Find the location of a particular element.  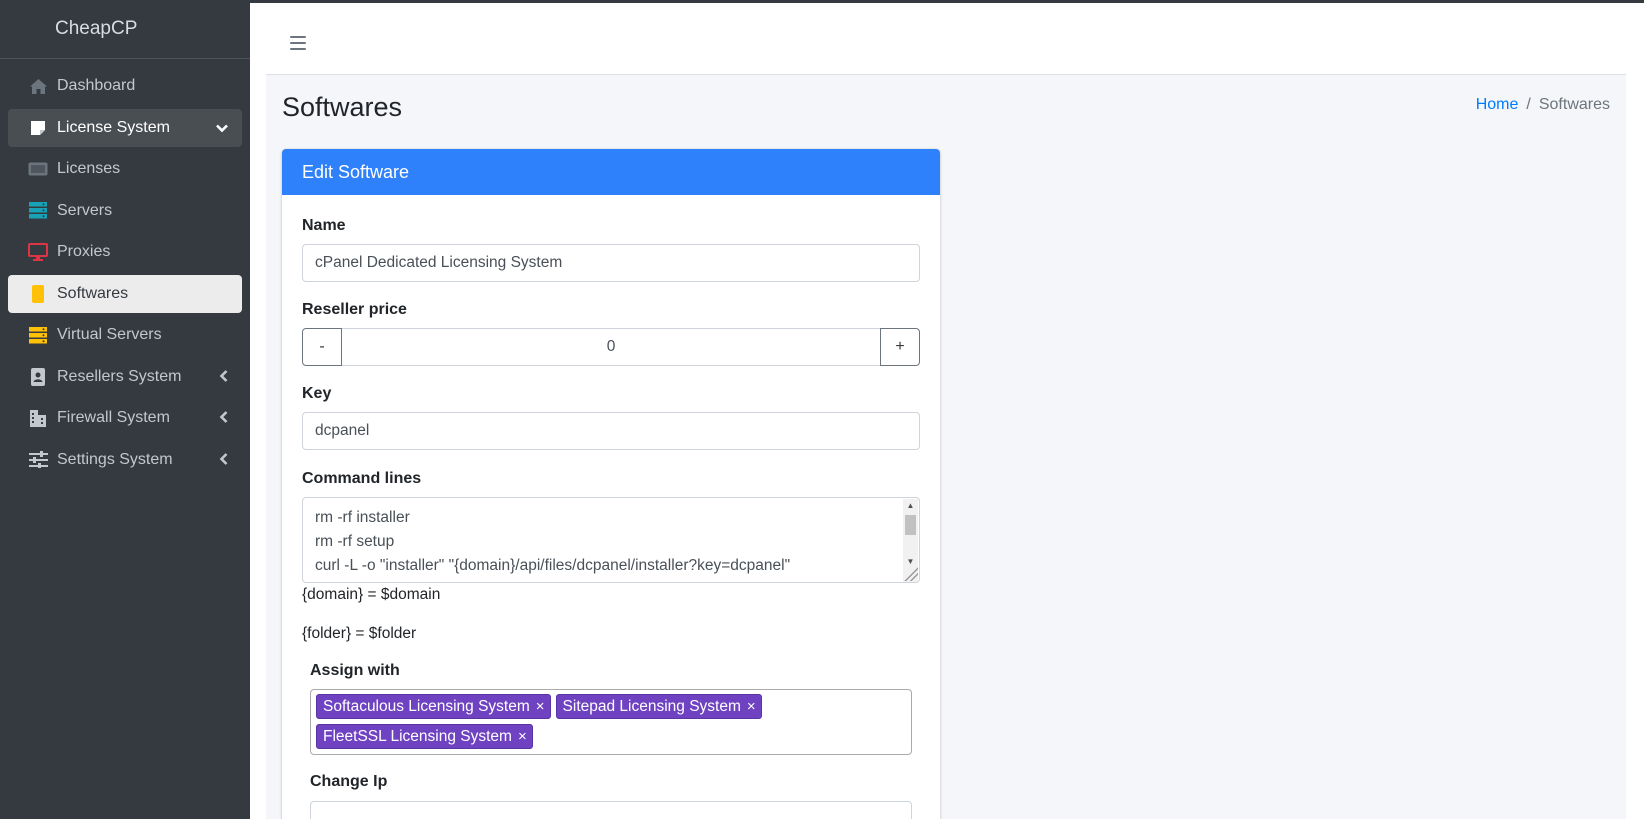

key-label: Key is located at coordinates (317, 393).